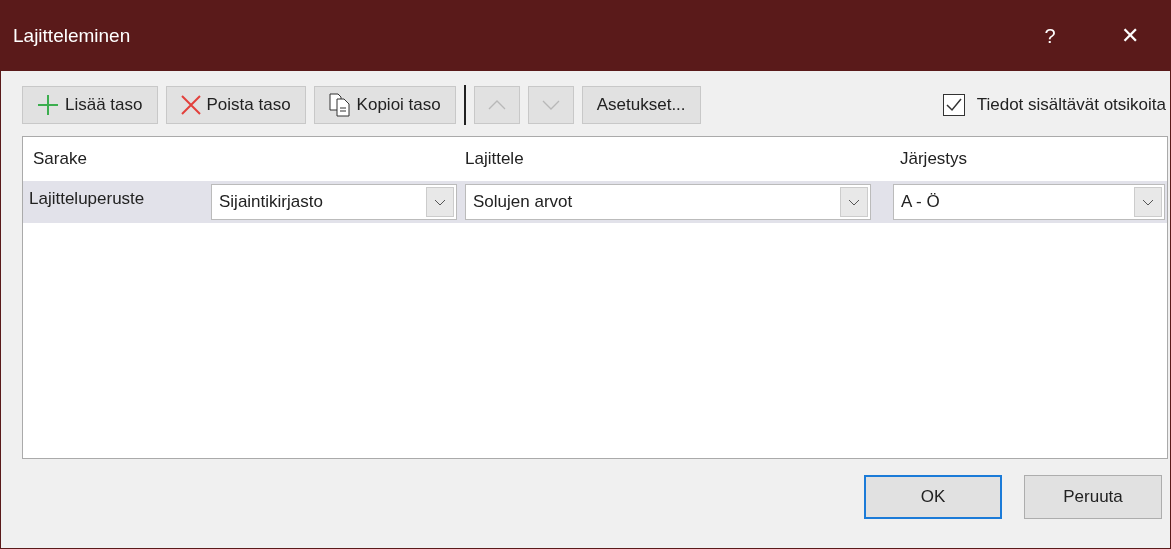 The width and height of the screenshot is (1171, 549). What do you see at coordinates (934, 159) in the screenshot?
I see `column-header: Järjestys` at bounding box center [934, 159].